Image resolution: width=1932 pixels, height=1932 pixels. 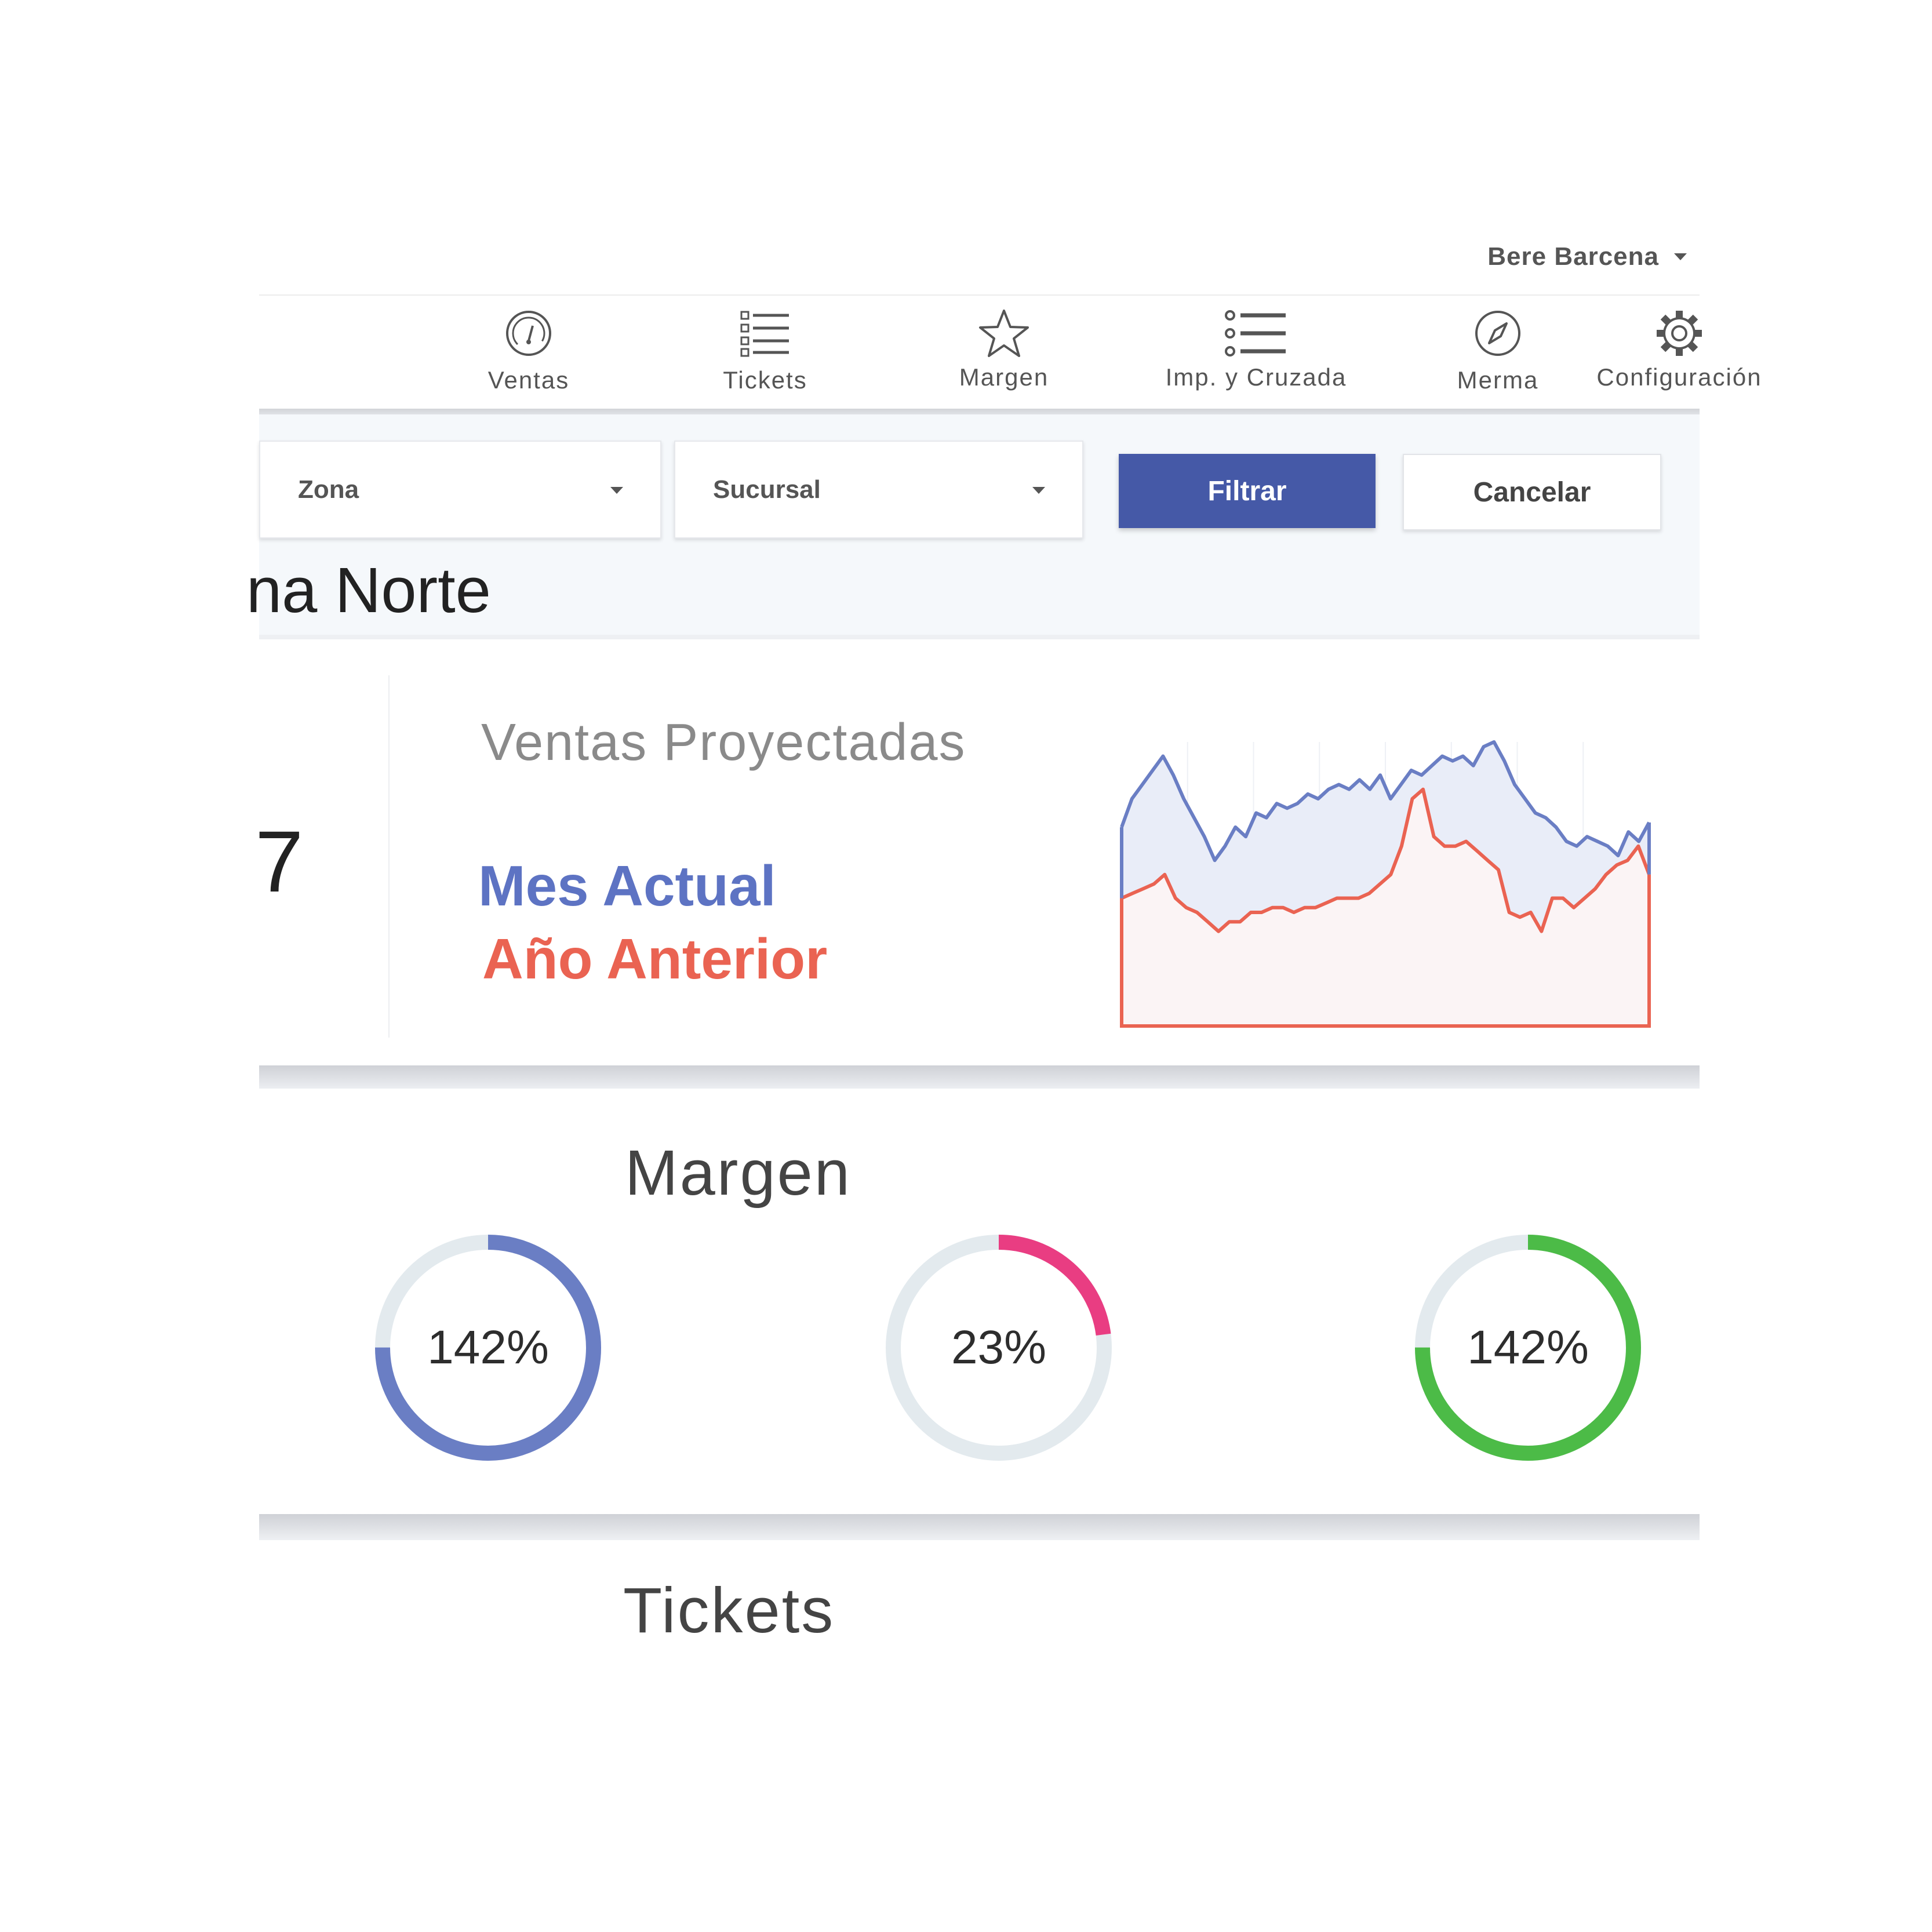 What do you see at coordinates (724, 743) in the screenshot?
I see `ventas-title: Ventas Proyectadas` at bounding box center [724, 743].